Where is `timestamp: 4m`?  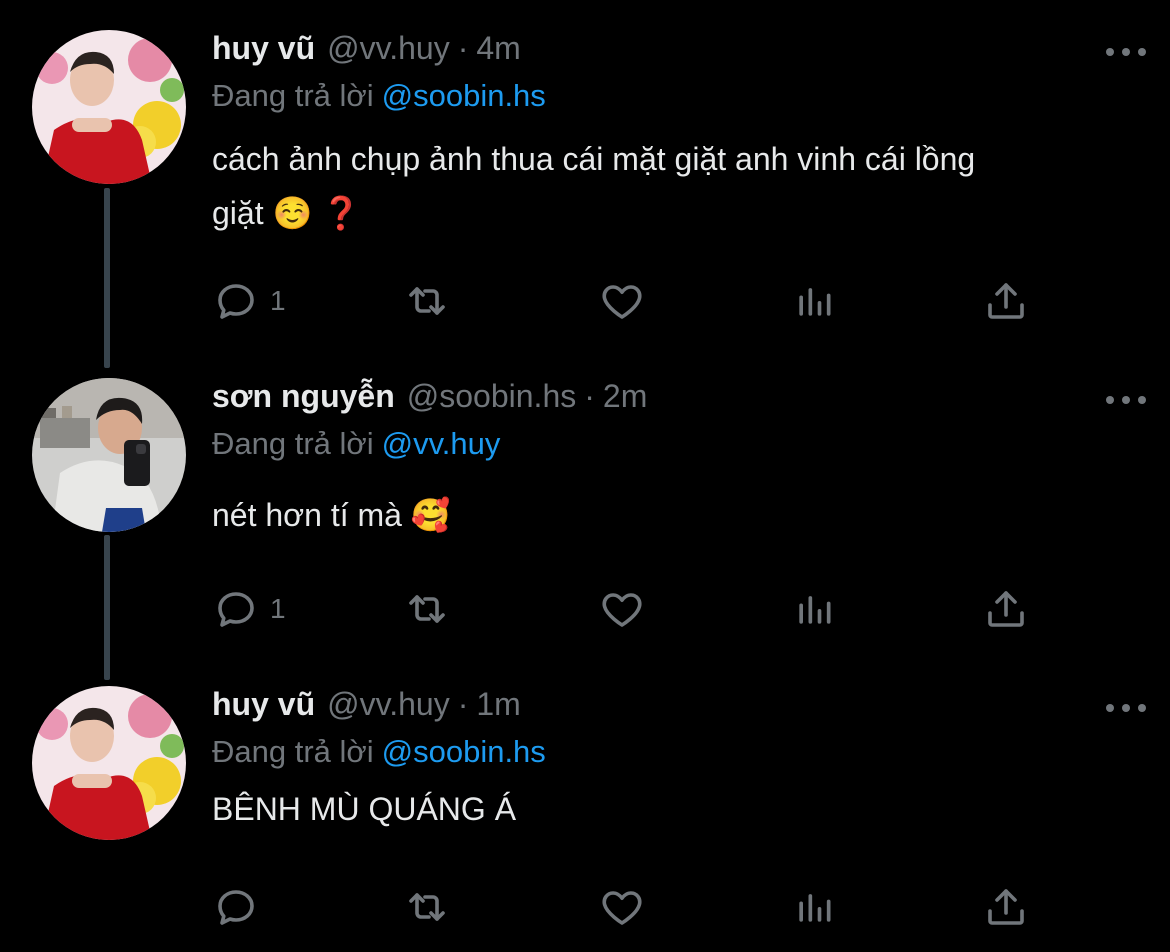
timestamp: 4m is located at coordinates (498, 48).